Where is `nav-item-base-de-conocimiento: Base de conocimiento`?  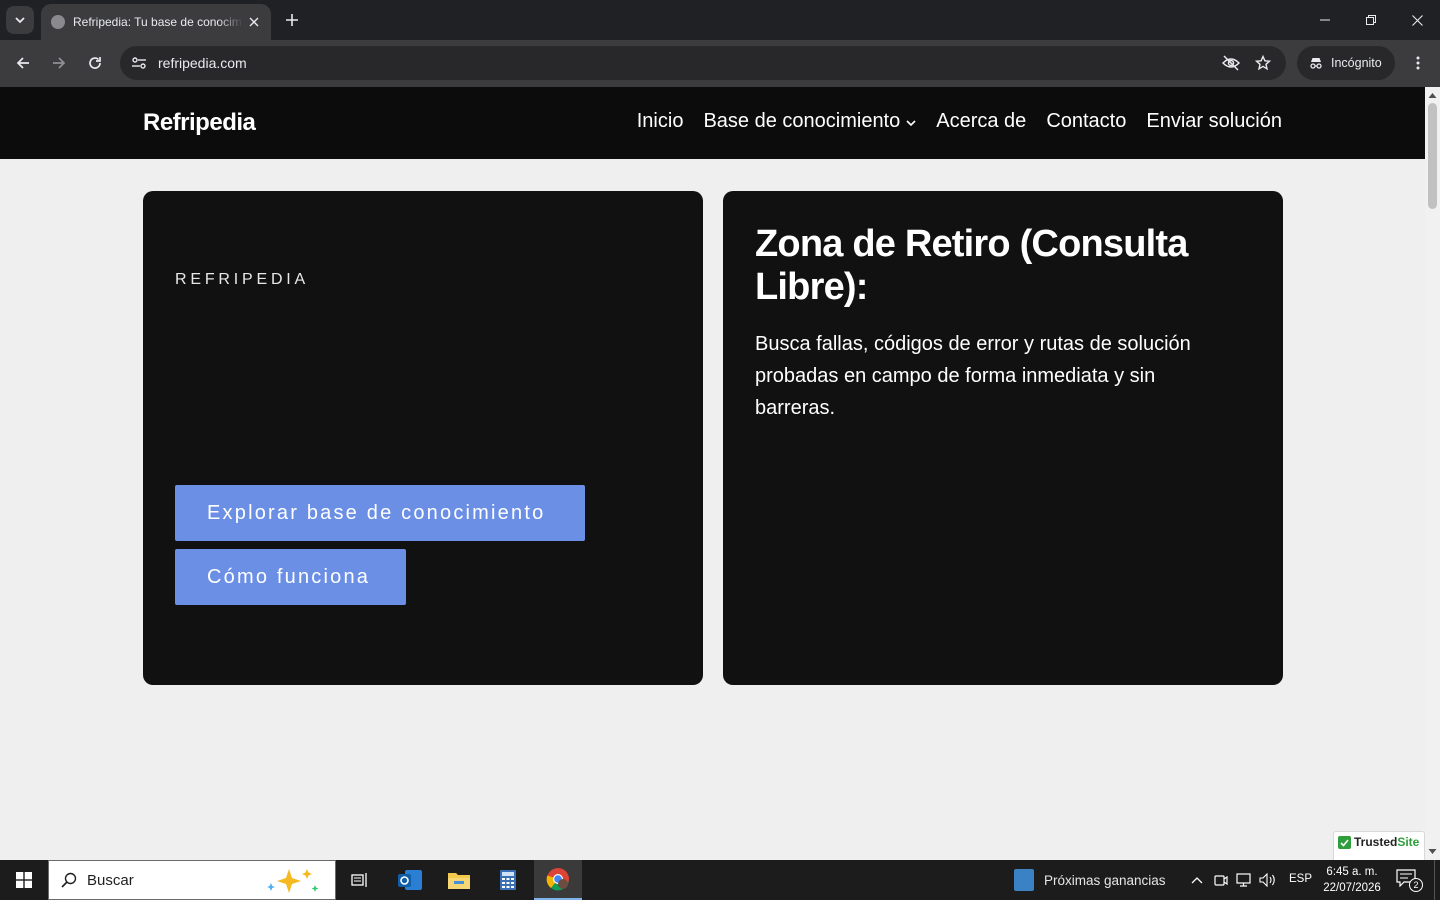 nav-item-base-de-conocimiento: Base de conocimiento is located at coordinates (809, 121).